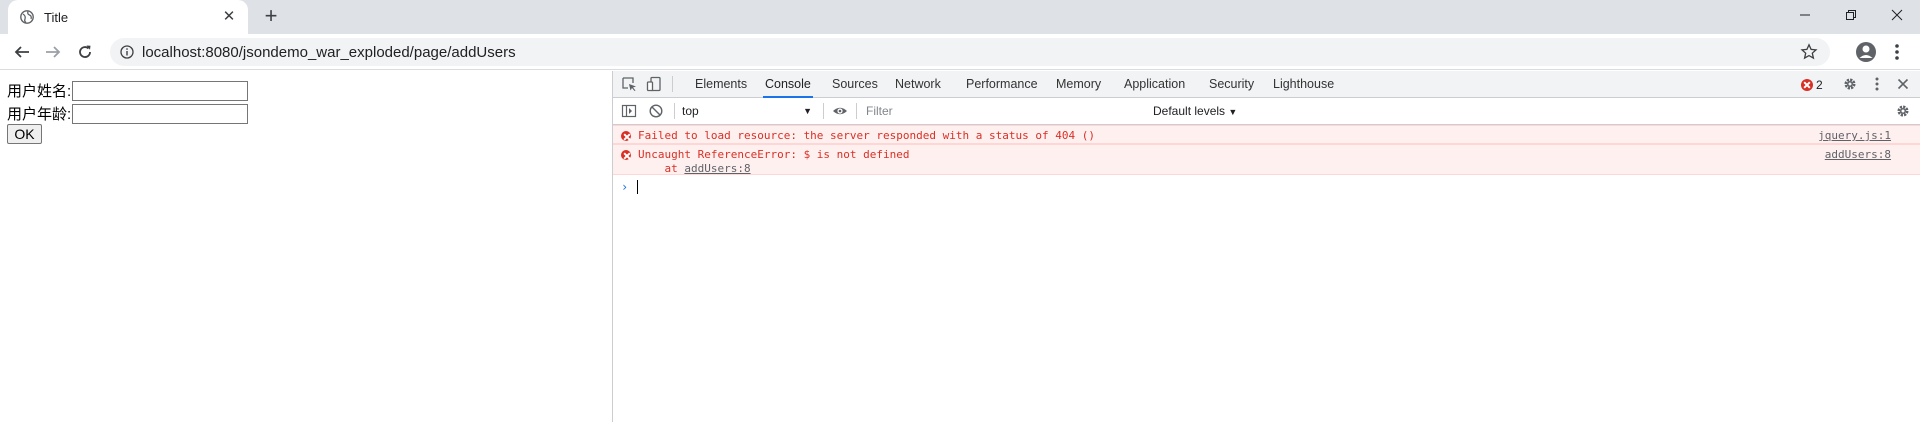 The image size is (1920, 422). What do you see at coordinates (721, 84) in the screenshot?
I see `tab-elements: Elements` at bounding box center [721, 84].